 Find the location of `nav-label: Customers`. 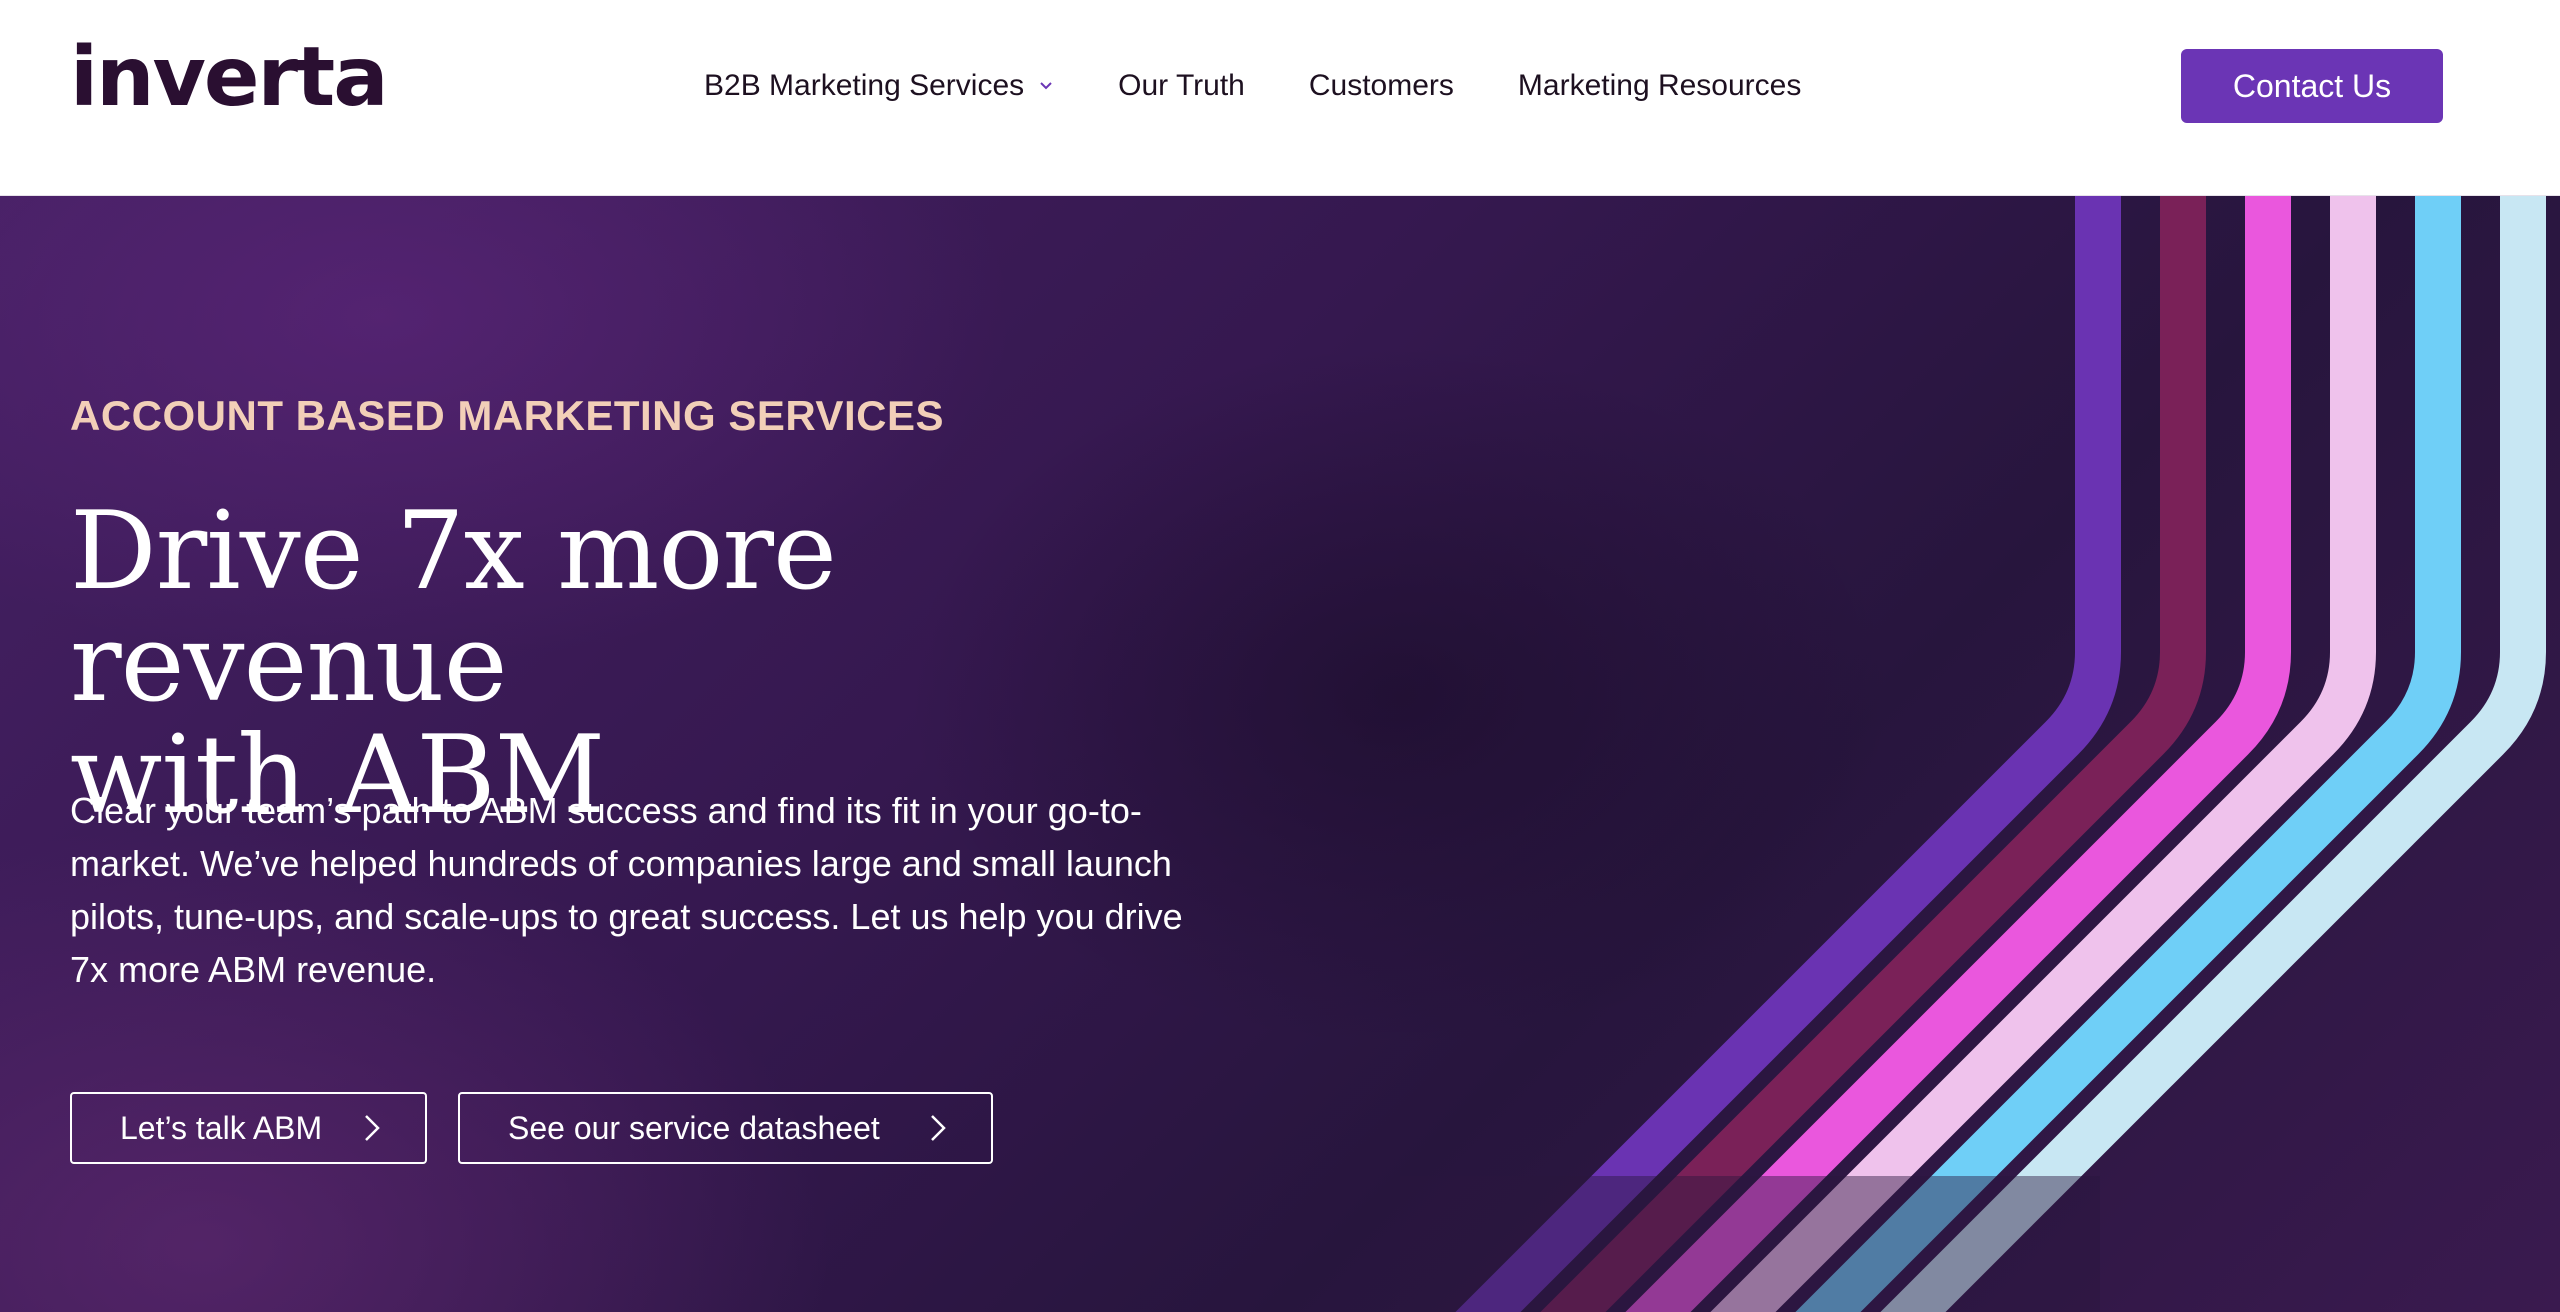

nav-label: Customers is located at coordinates (1381, 85).